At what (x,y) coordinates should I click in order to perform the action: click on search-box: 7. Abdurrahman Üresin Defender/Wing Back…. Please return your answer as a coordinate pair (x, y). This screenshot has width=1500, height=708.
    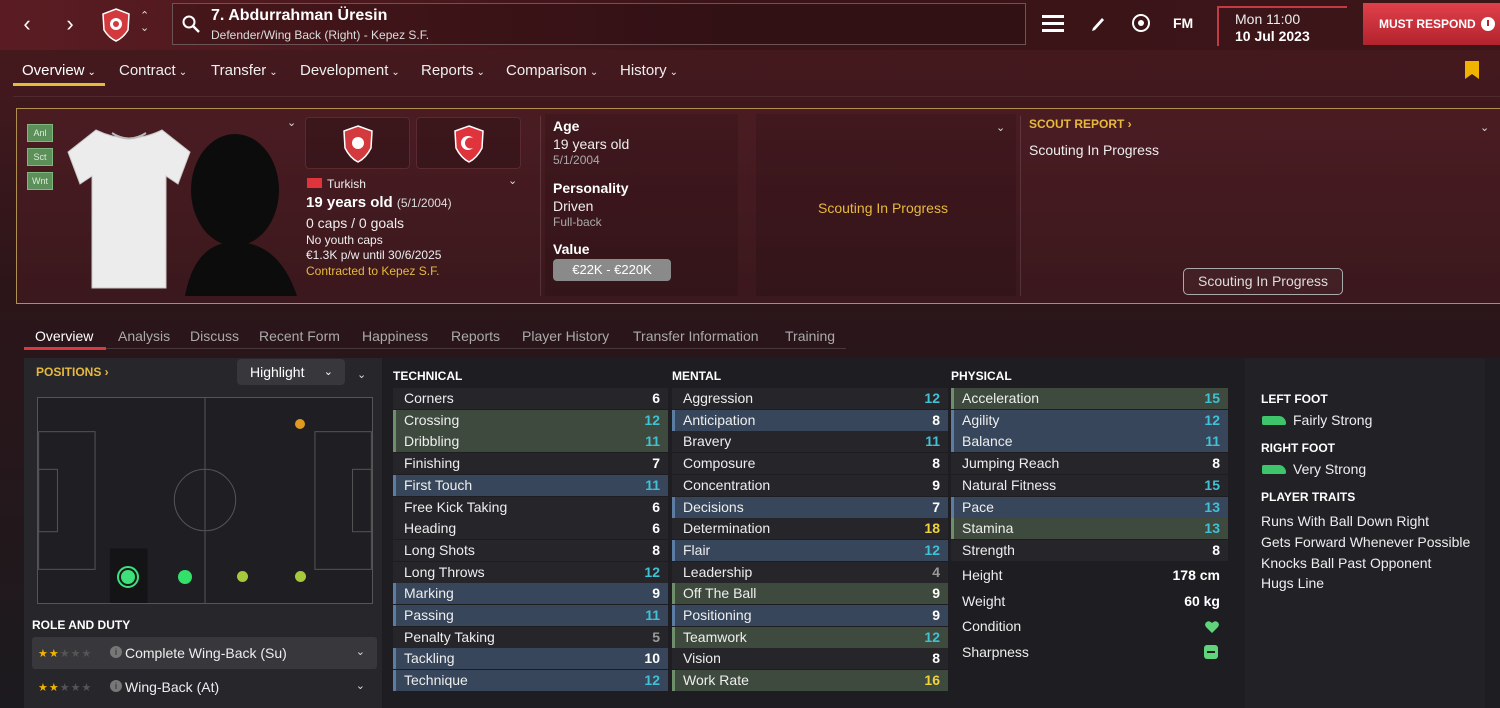
    Looking at the image, I should click on (599, 24).